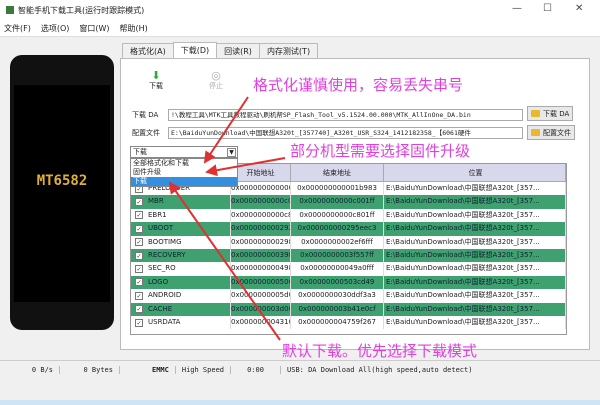 The image size is (600, 405). What do you see at coordinates (224, 261) in the screenshot?
I see `arrow-to-download-option` at bounding box center [224, 261].